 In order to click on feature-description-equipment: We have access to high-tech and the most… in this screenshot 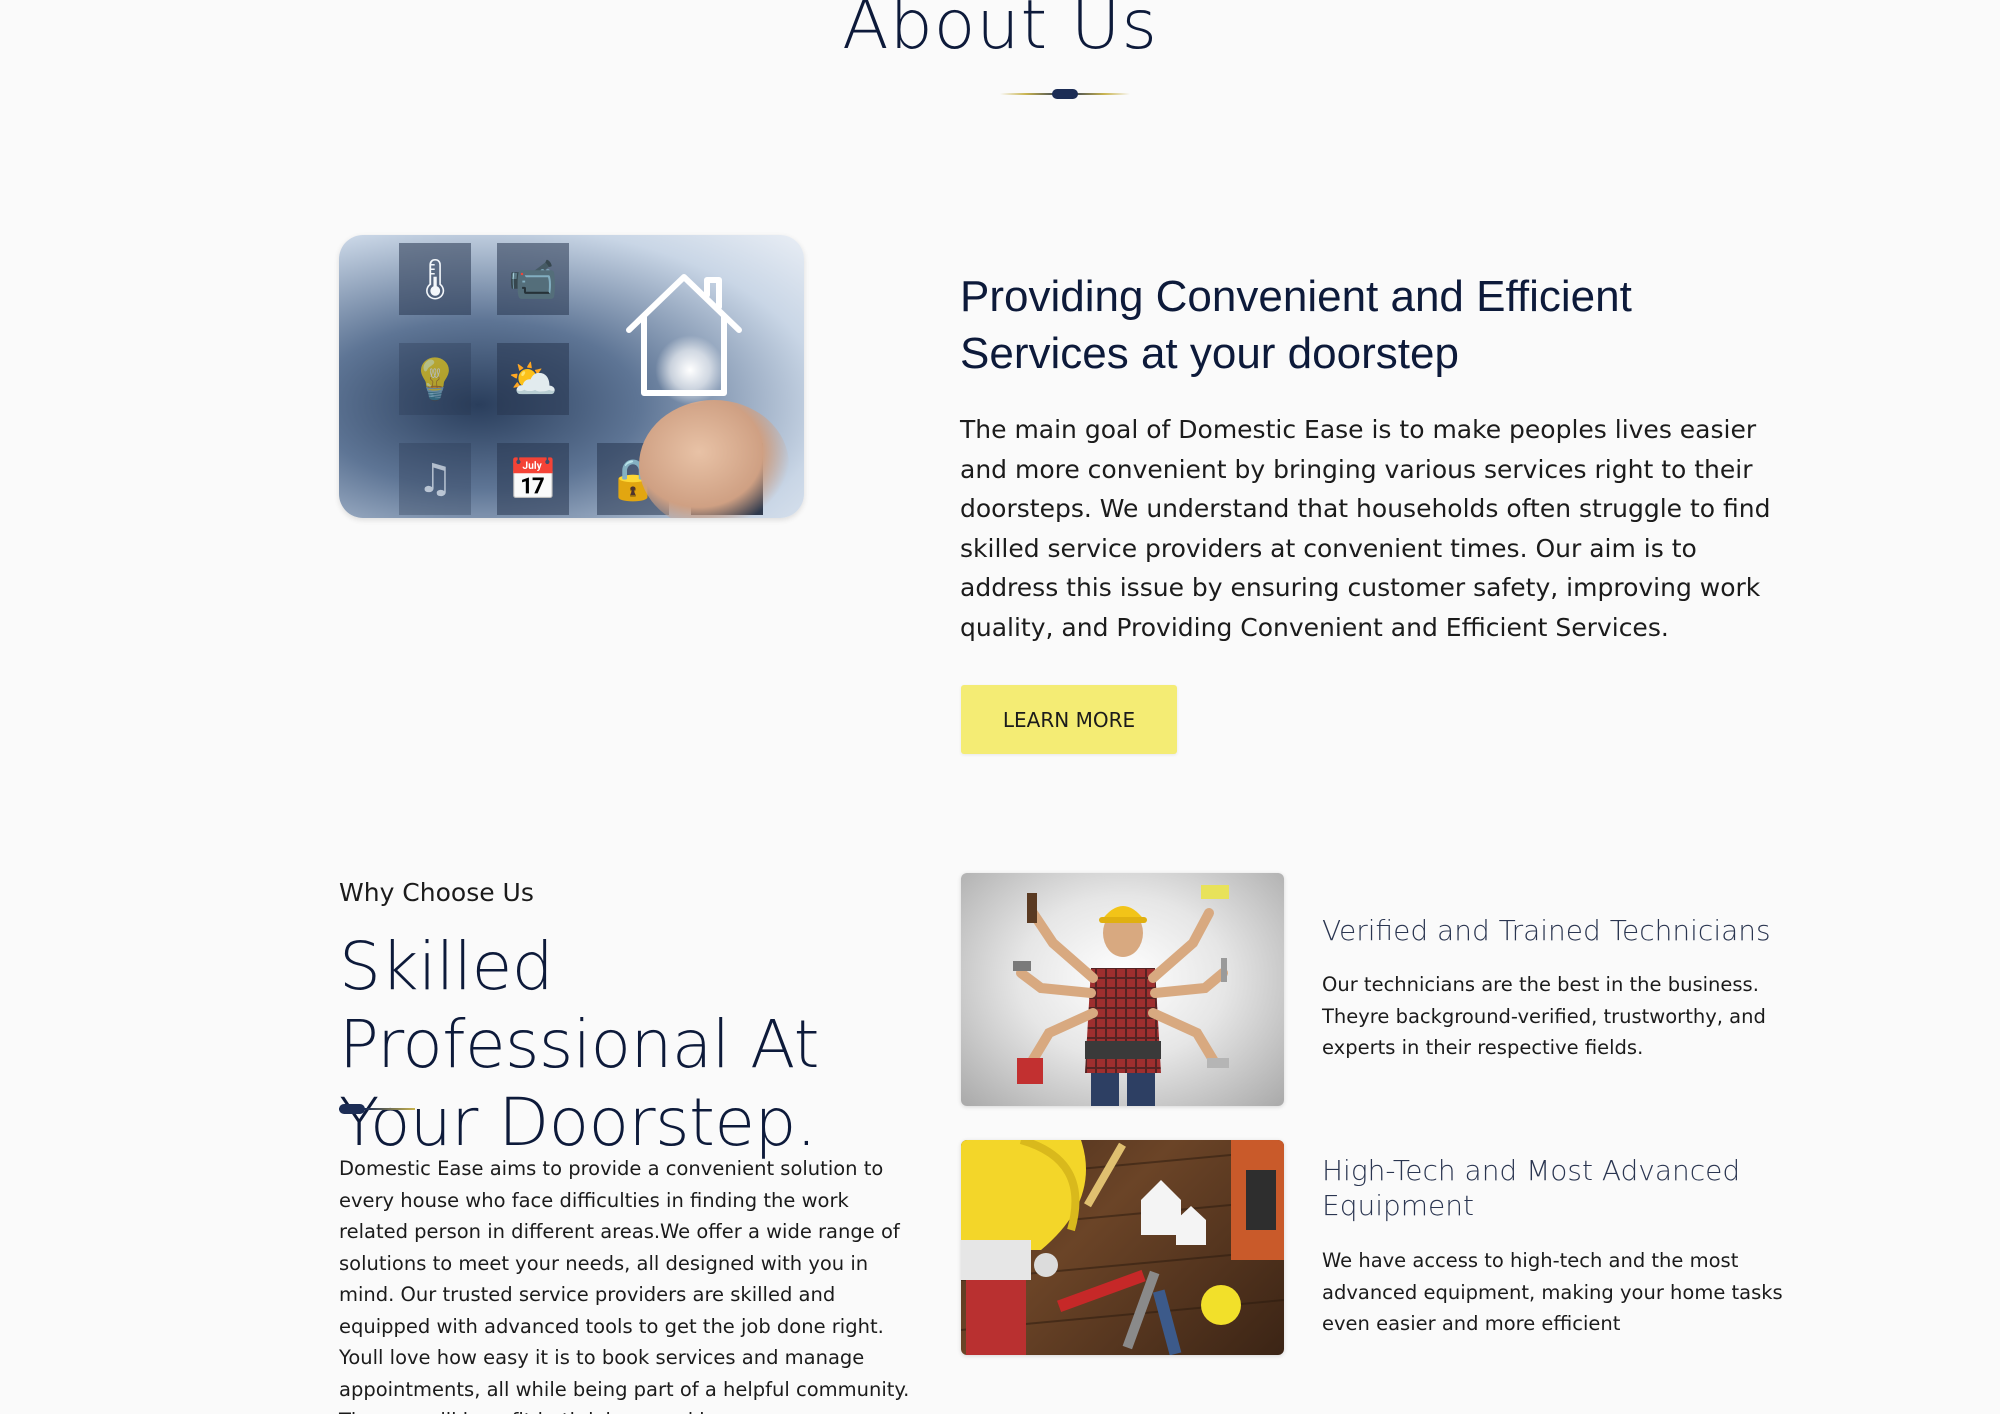, I will do `click(1552, 1292)`.